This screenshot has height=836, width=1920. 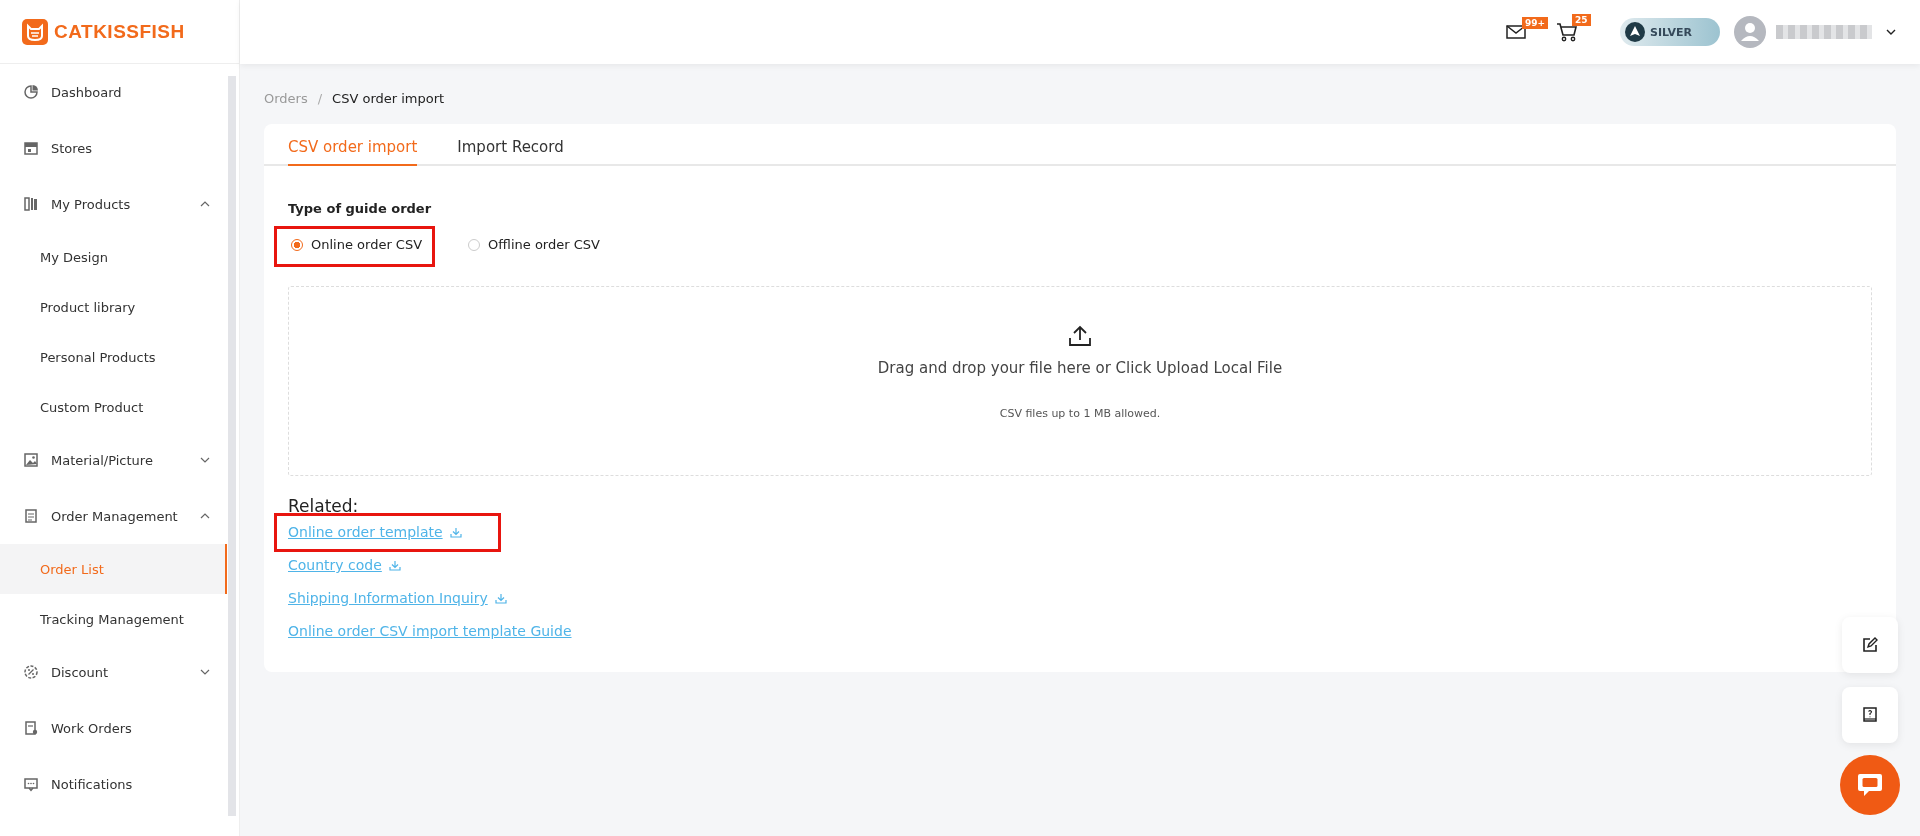 What do you see at coordinates (113, 460) in the screenshot?
I see `sidebar-item: Material/Picture` at bounding box center [113, 460].